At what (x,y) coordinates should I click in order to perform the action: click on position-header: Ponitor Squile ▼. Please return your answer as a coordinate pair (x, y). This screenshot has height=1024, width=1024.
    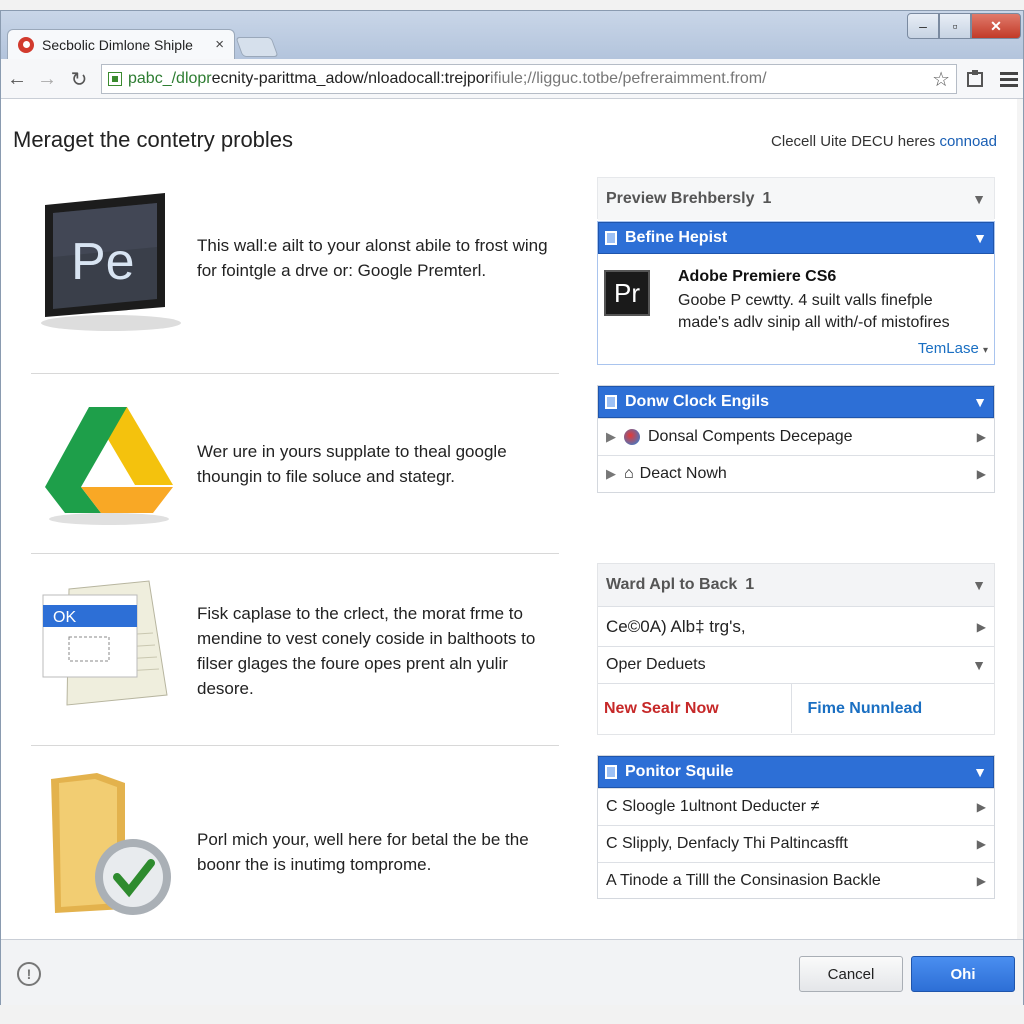
    Looking at the image, I should click on (796, 772).